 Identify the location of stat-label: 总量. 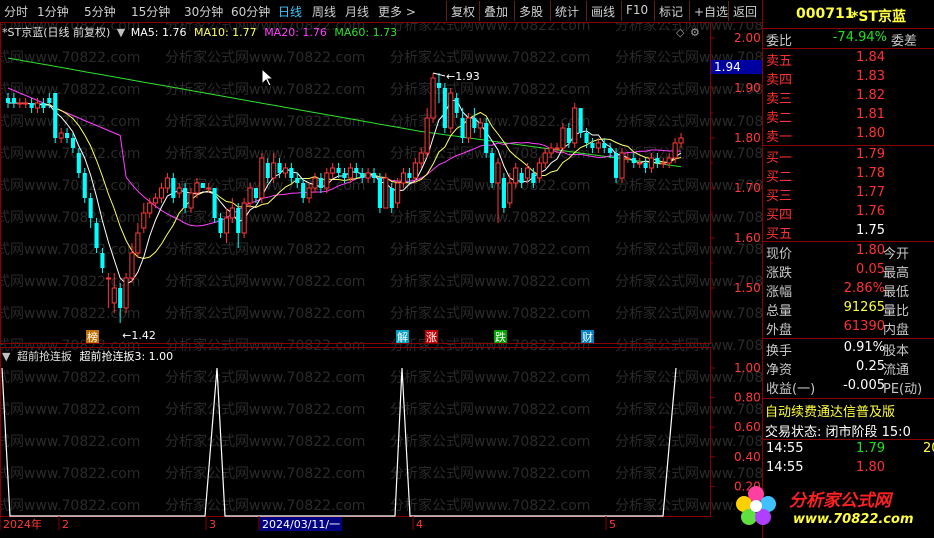
(779, 311).